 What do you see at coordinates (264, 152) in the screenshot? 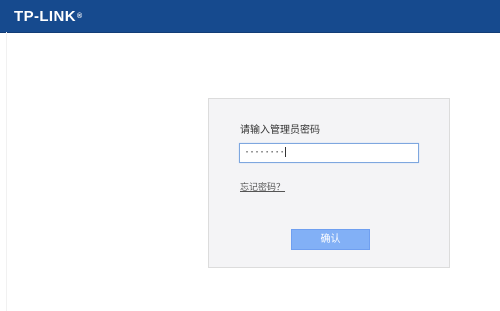
I see `password-masked-value: ········` at bounding box center [264, 152].